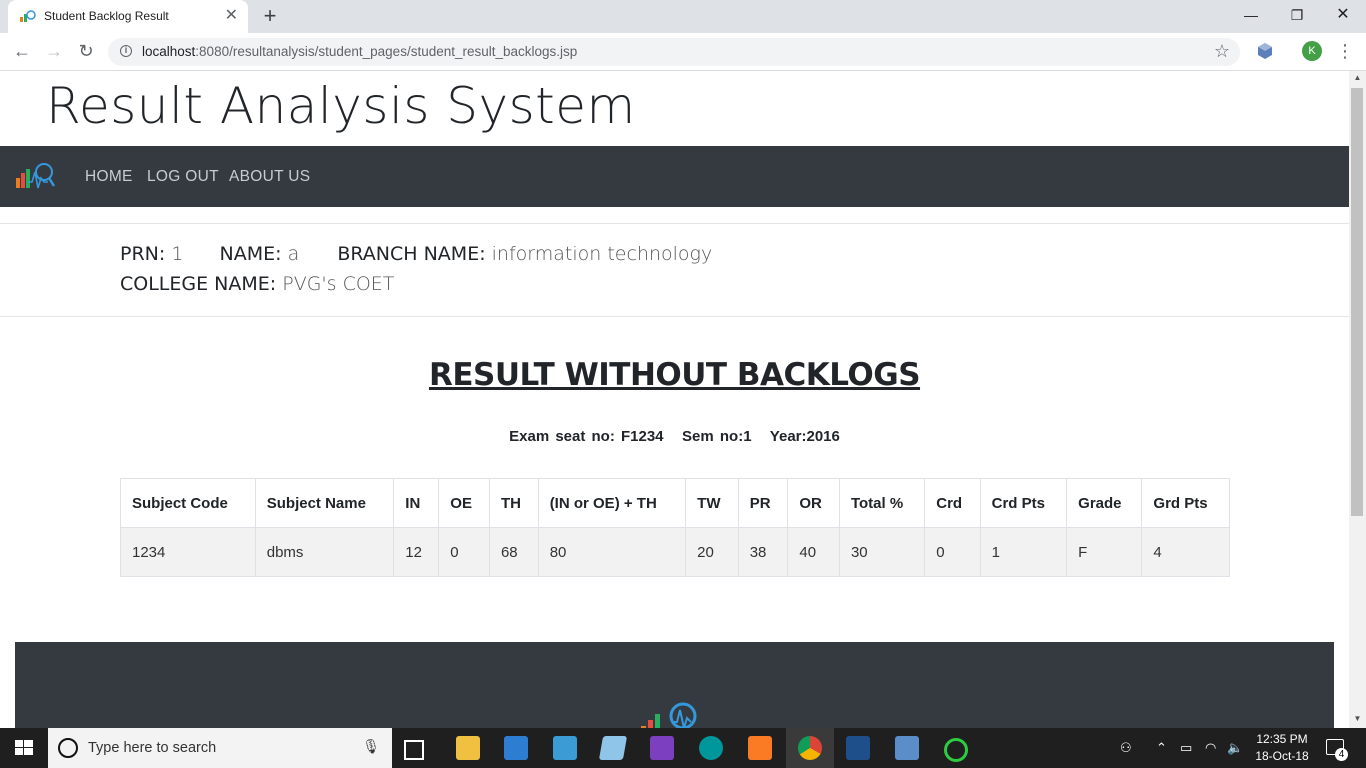  Describe the element at coordinates (760, 748) in the screenshot. I see `xampp-icon` at that location.